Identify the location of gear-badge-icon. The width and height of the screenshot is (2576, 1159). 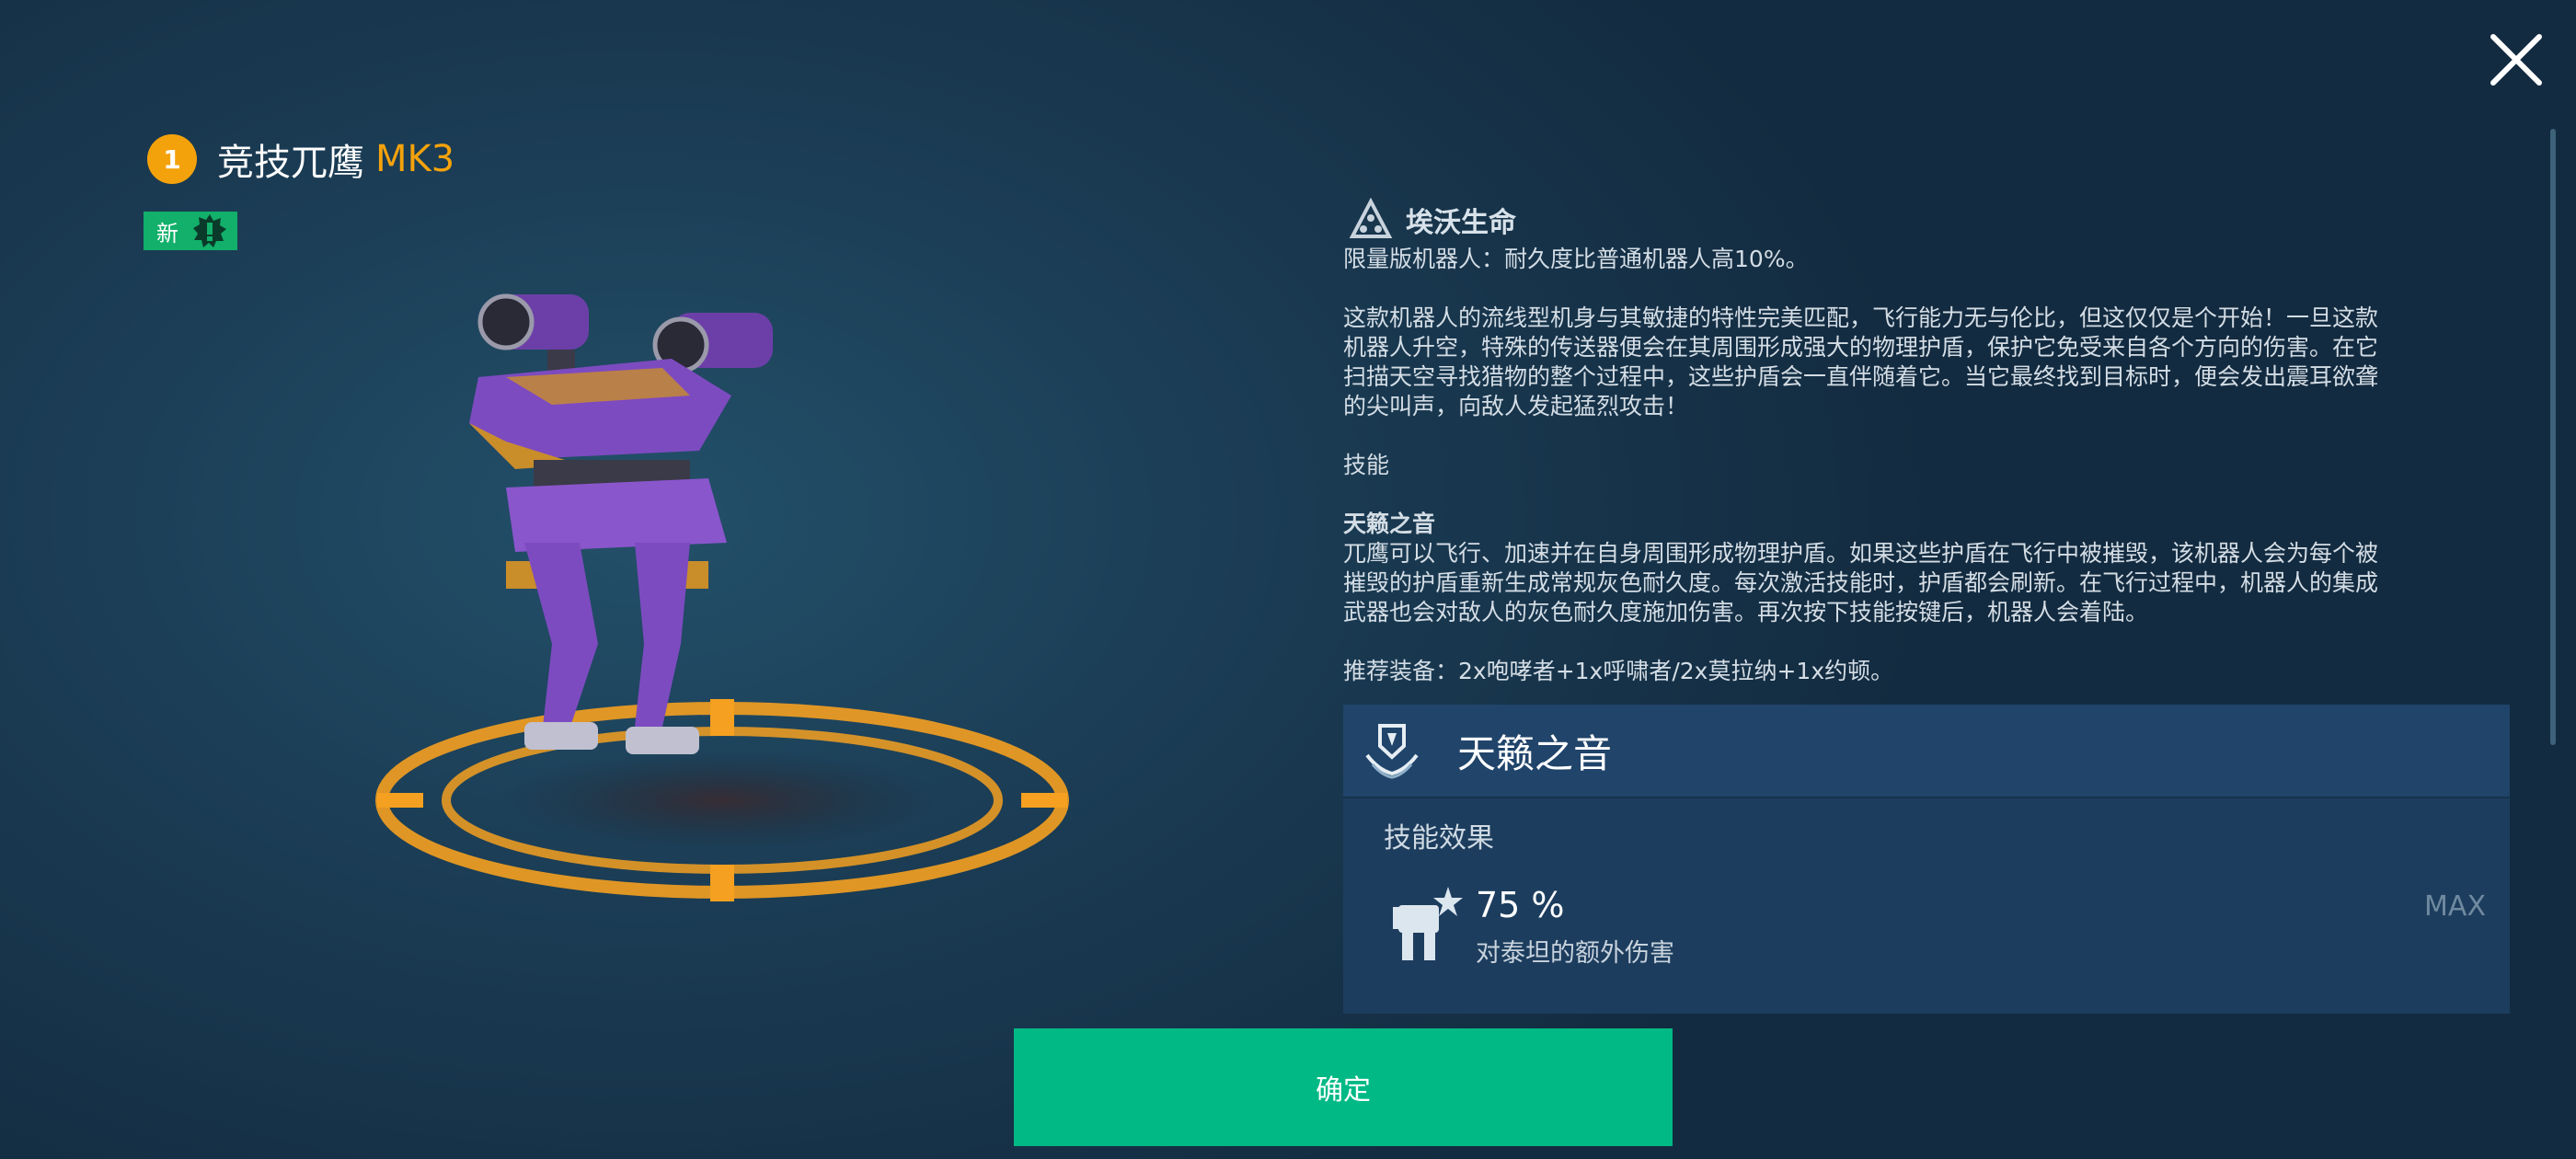
(209, 230).